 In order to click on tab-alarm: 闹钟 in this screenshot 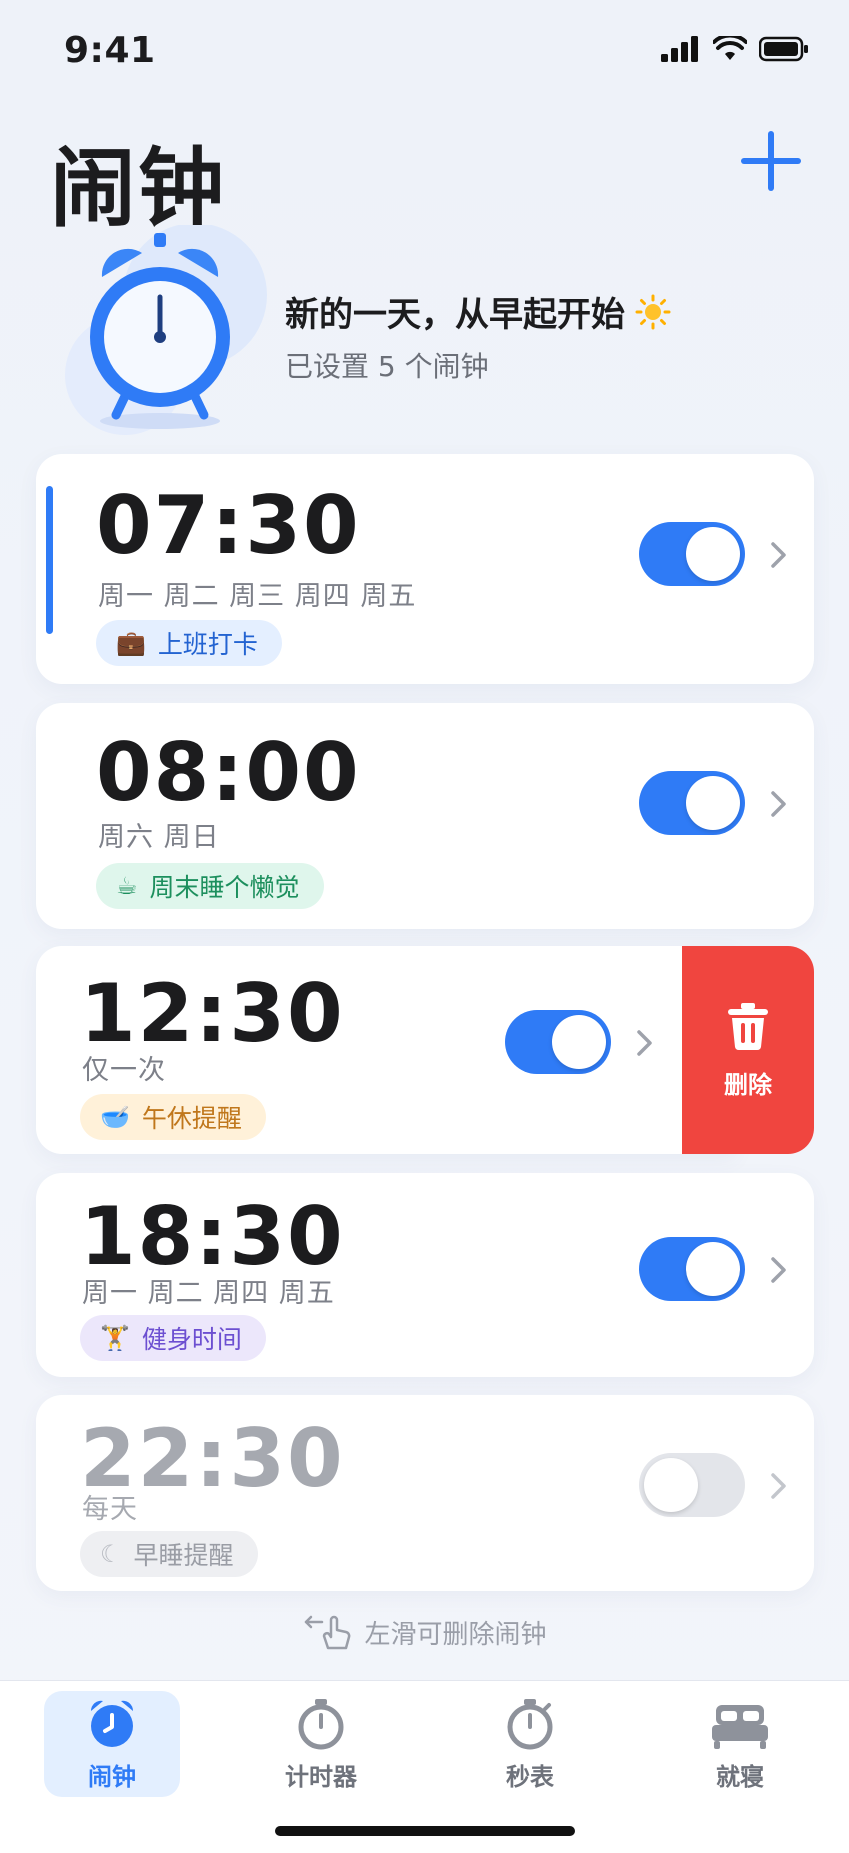, I will do `click(112, 1744)`.